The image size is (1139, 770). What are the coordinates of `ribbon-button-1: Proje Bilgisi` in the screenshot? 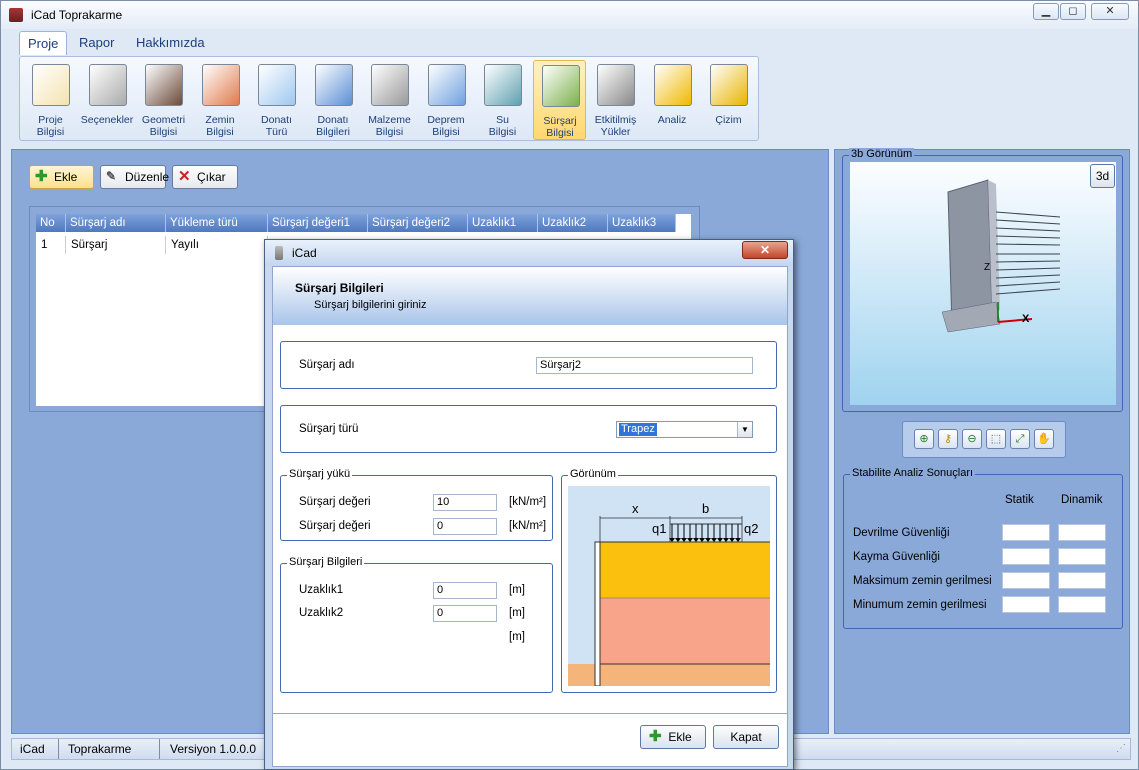 It's located at (50, 100).